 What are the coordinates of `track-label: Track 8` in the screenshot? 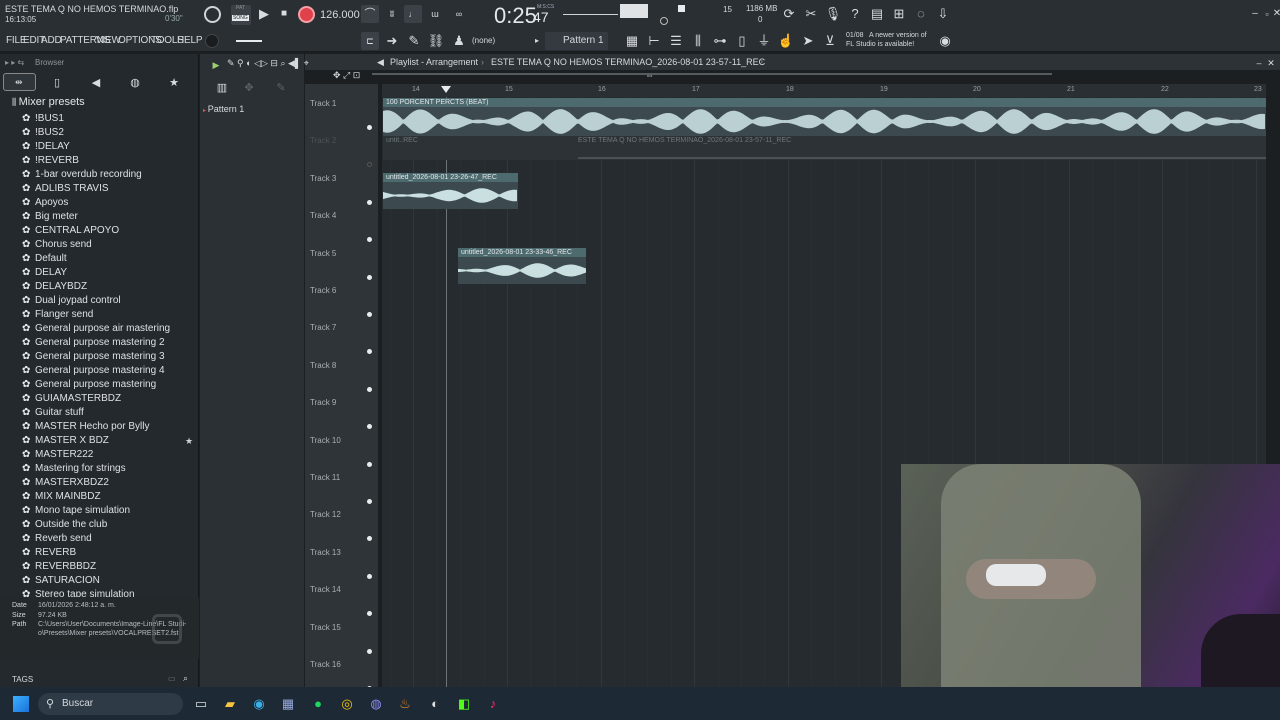 It's located at (323, 365).